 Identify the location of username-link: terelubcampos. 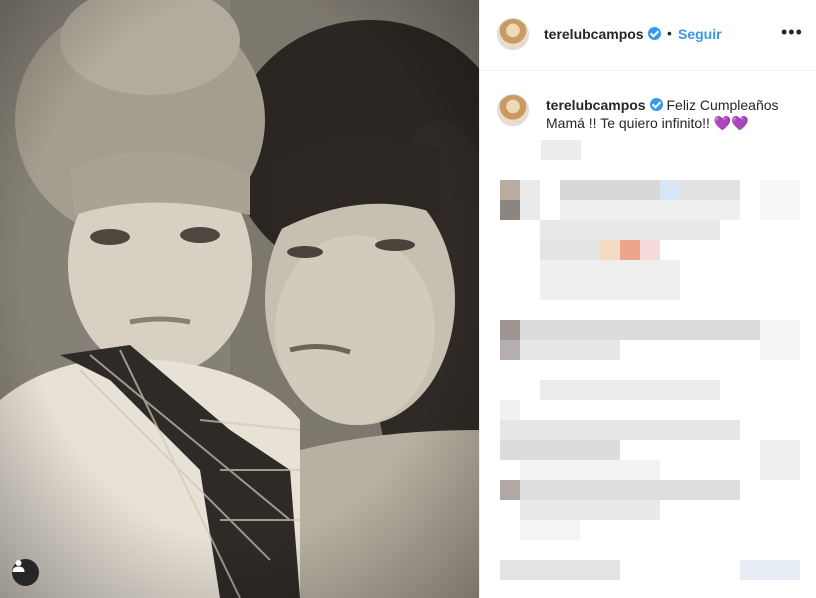
(602, 34).